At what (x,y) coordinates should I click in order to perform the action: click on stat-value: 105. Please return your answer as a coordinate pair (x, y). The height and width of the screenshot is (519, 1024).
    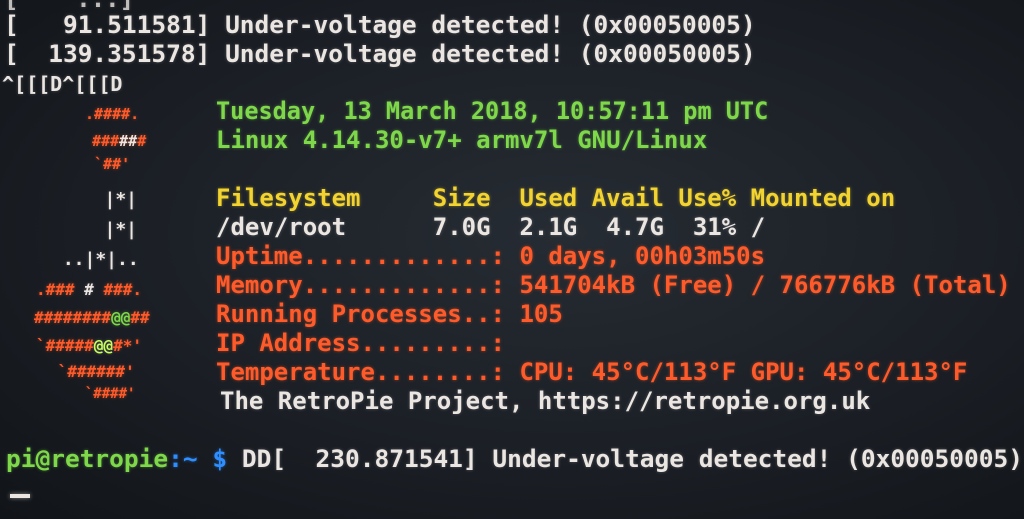
    Looking at the image, I should click on (541, 314).